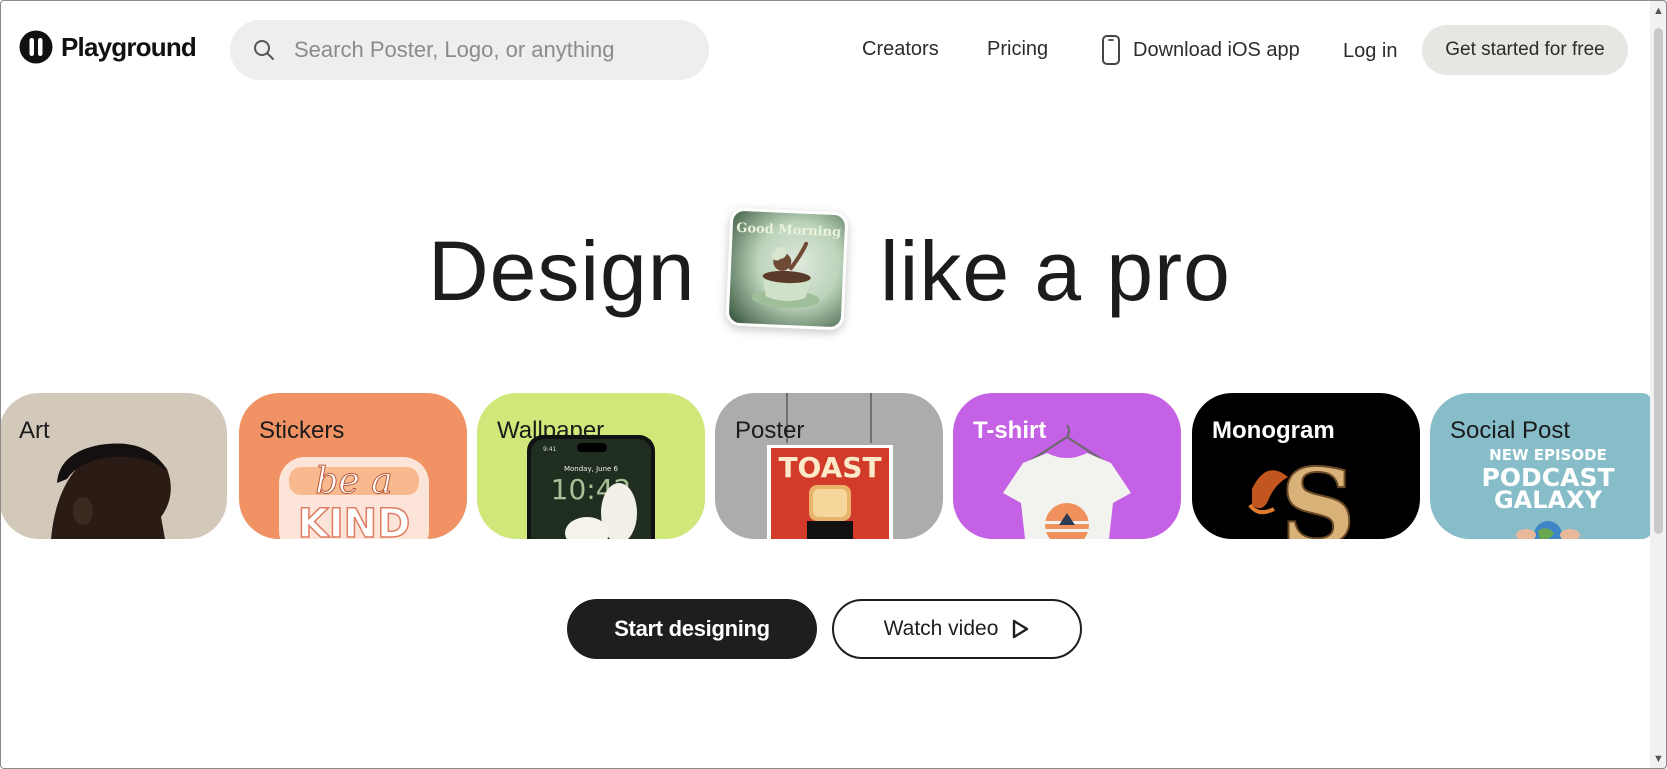  I want to click on category-label: Social Post, so click(1510, 430).